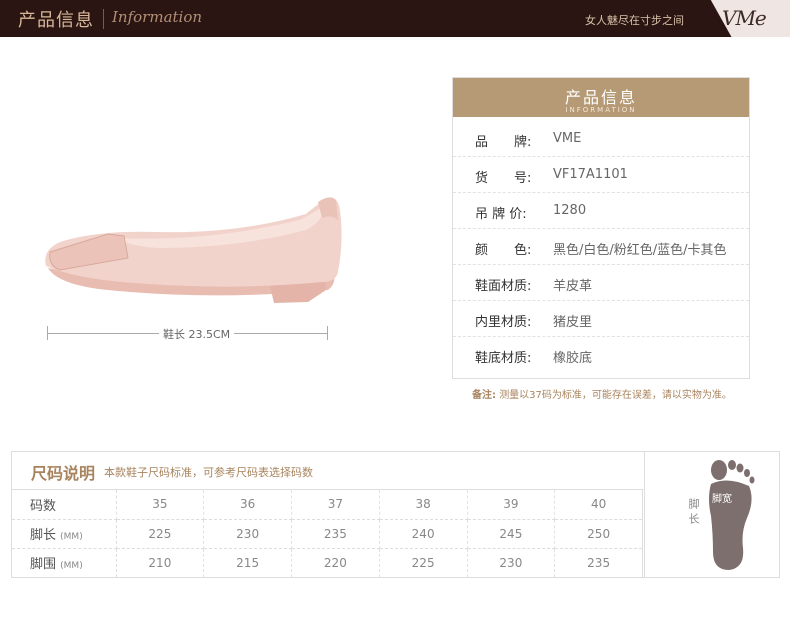 Image resolution: width=790 pixels, height=644 pixels. I want to click on shoe-length-measure: 鞋长 23.5CM, so click(187, 332).